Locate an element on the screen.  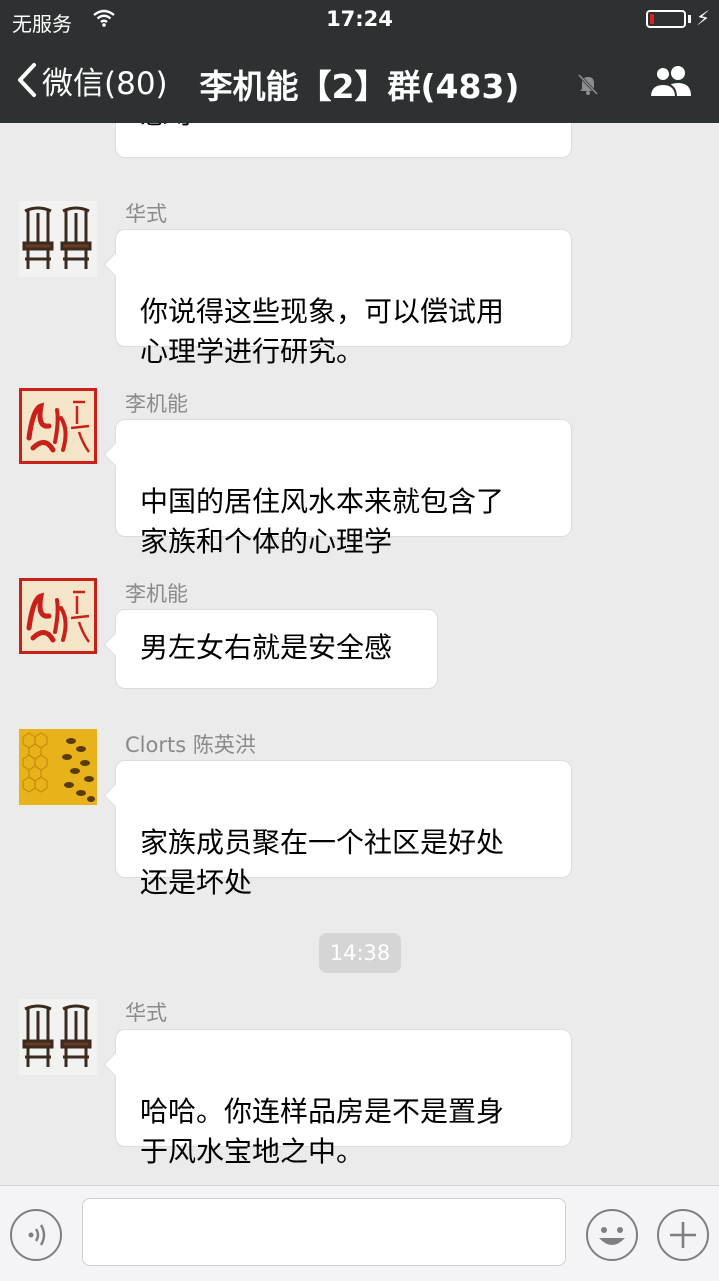
message-bubble: 男左女右就是安全感 is located at coordinates (276, 649).